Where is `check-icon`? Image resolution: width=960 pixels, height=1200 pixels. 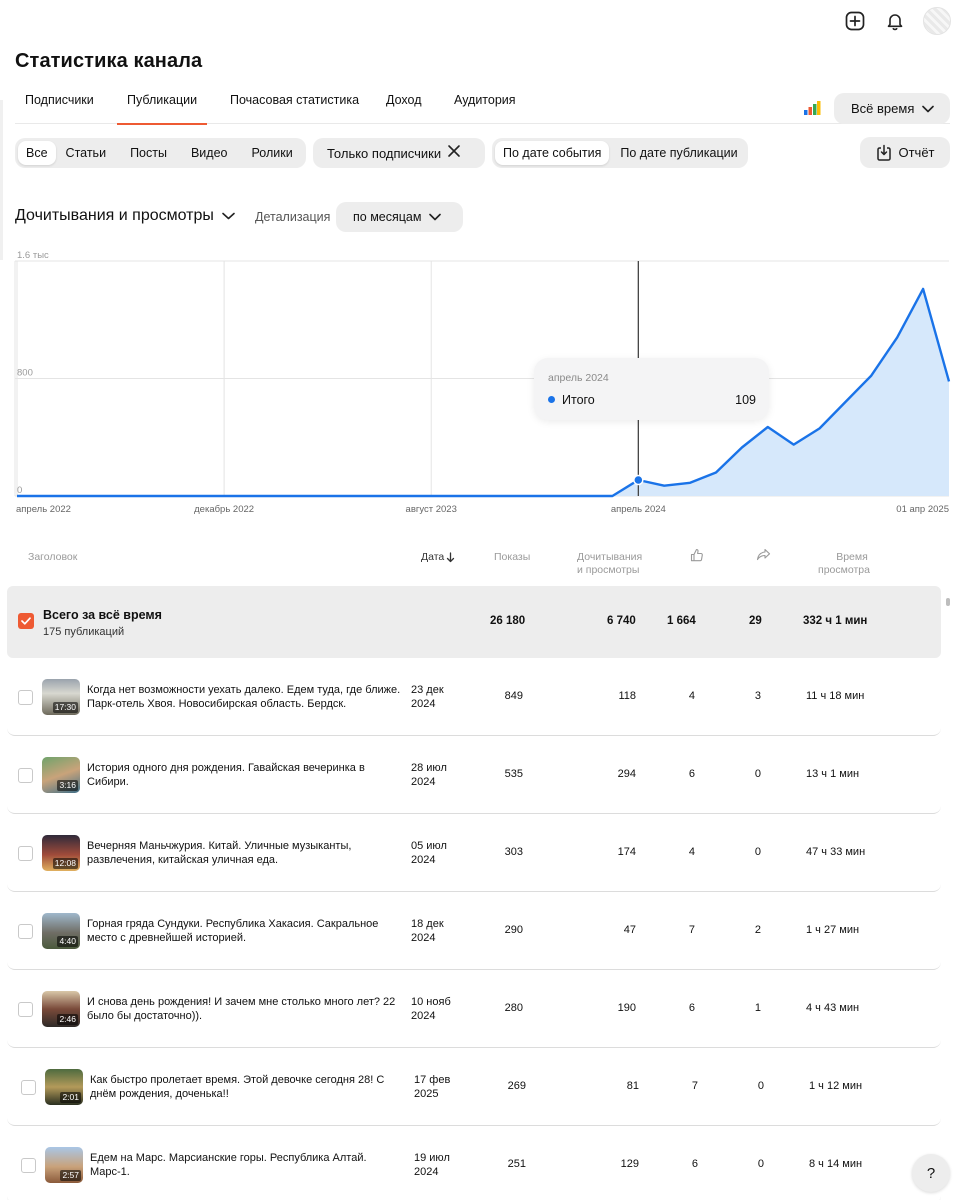
check-icon is located at coordinates (26, 621).